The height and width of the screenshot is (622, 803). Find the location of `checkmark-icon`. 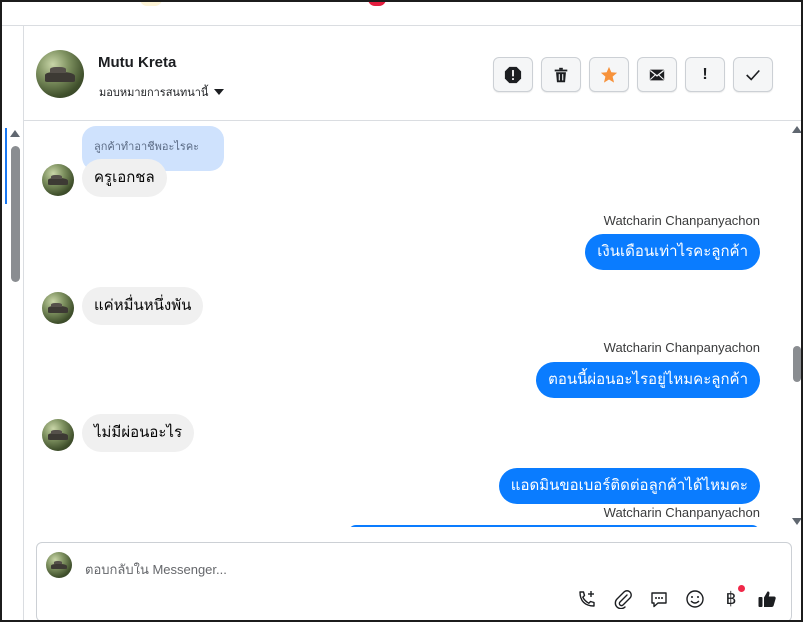

checkmark-icon is located at coordinates (753, 75).